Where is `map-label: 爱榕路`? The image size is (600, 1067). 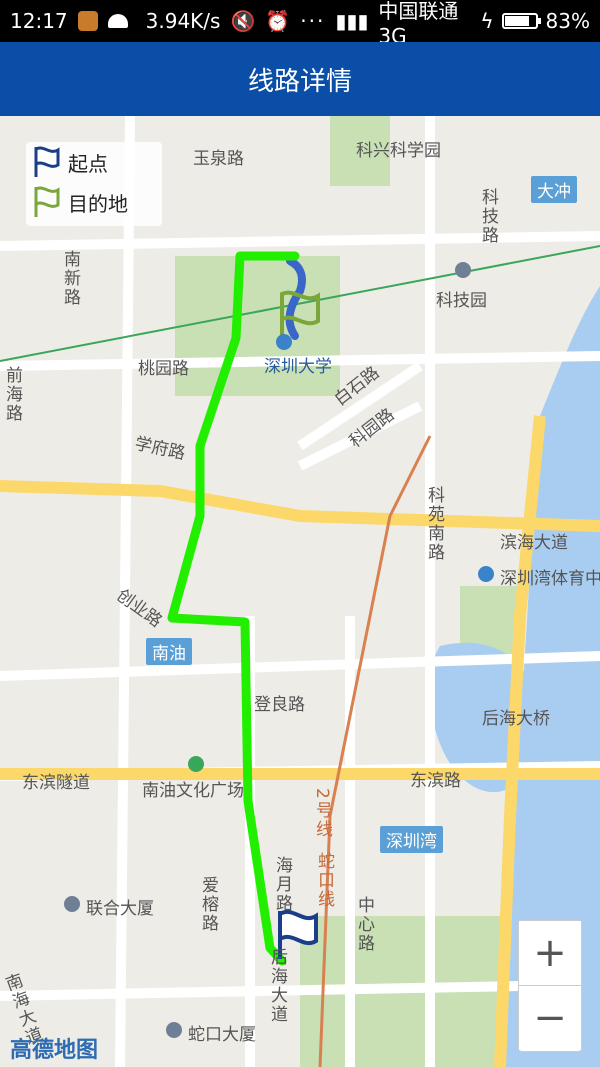 map-label: 爱榕路 is located at coordinates (208, 904).